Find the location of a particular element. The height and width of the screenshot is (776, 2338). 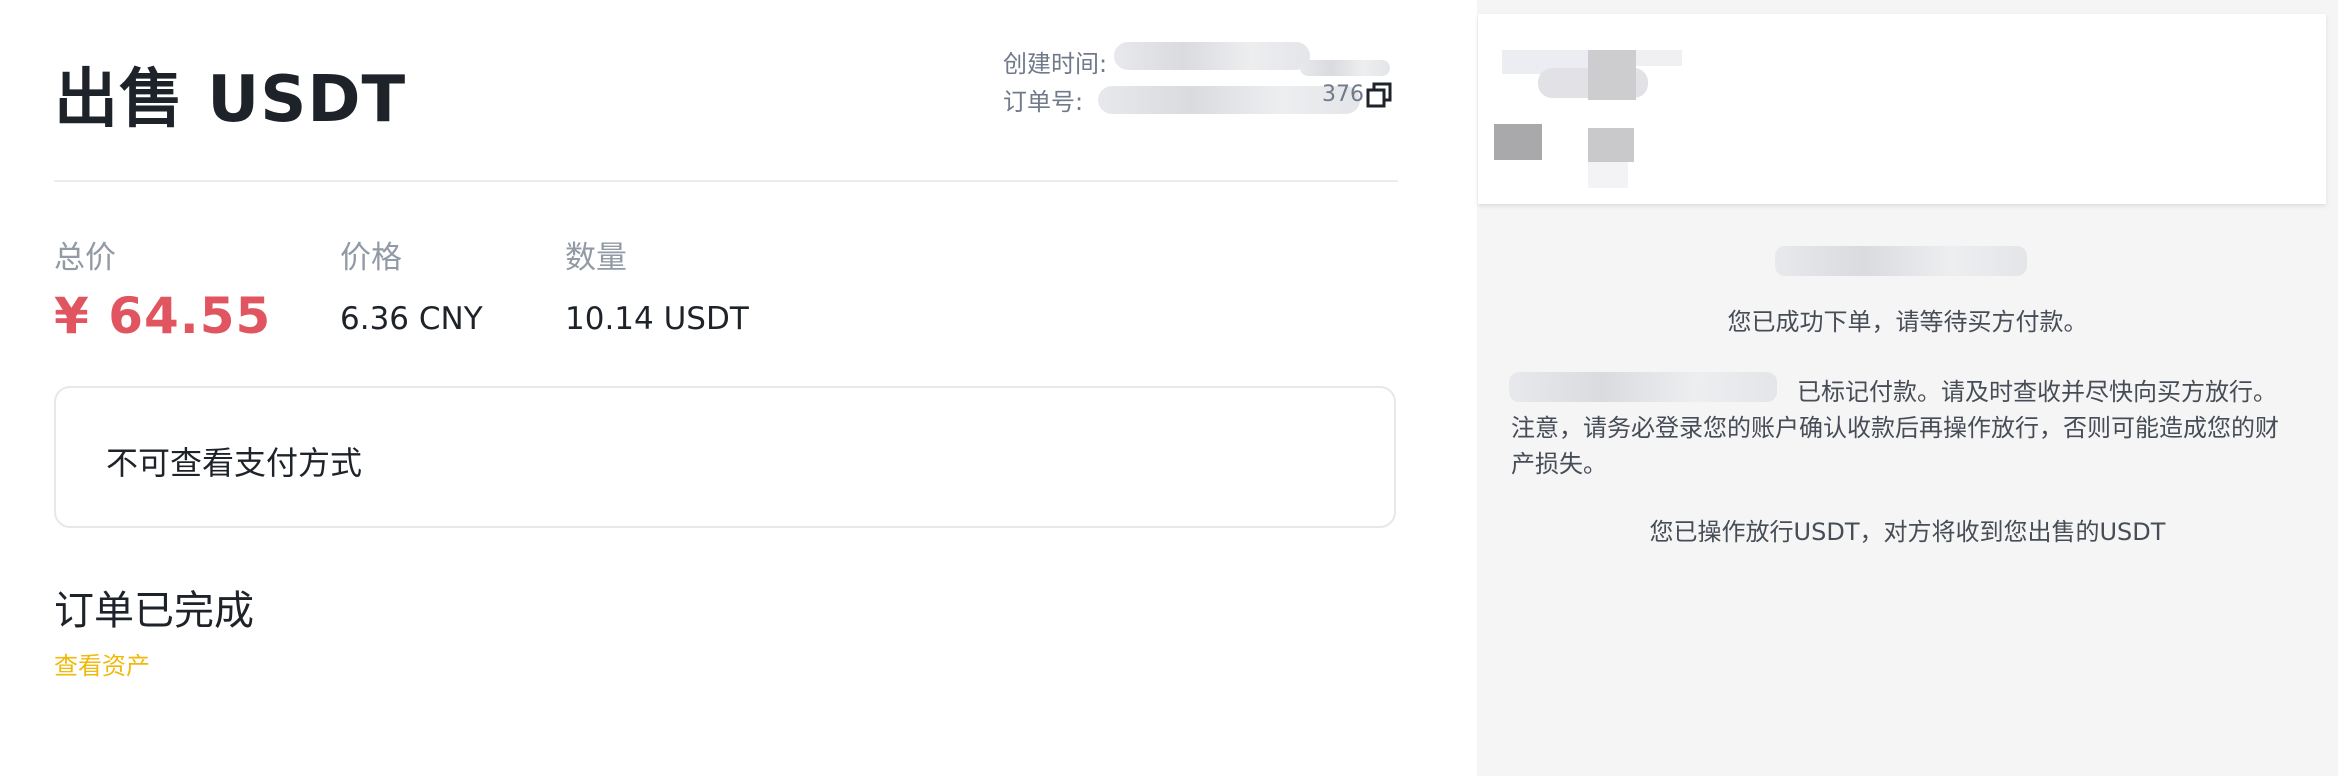

created-time-value-redacted is located at coordinates (1212, 56).